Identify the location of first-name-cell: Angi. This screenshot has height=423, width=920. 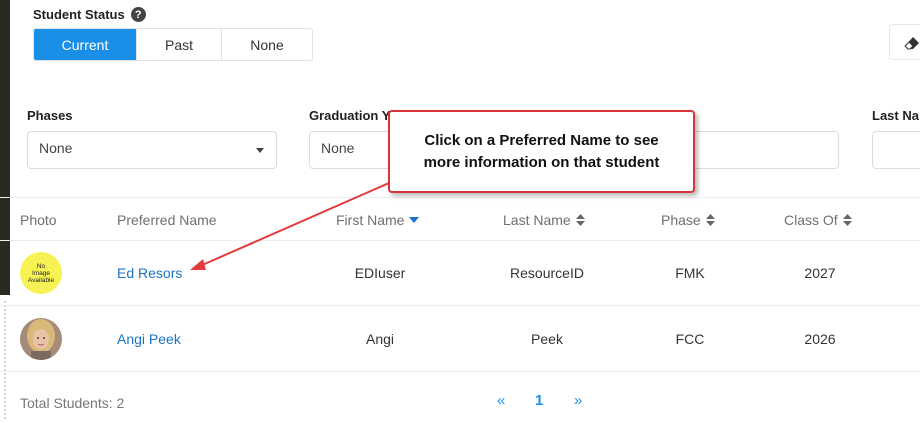
(380, 339).